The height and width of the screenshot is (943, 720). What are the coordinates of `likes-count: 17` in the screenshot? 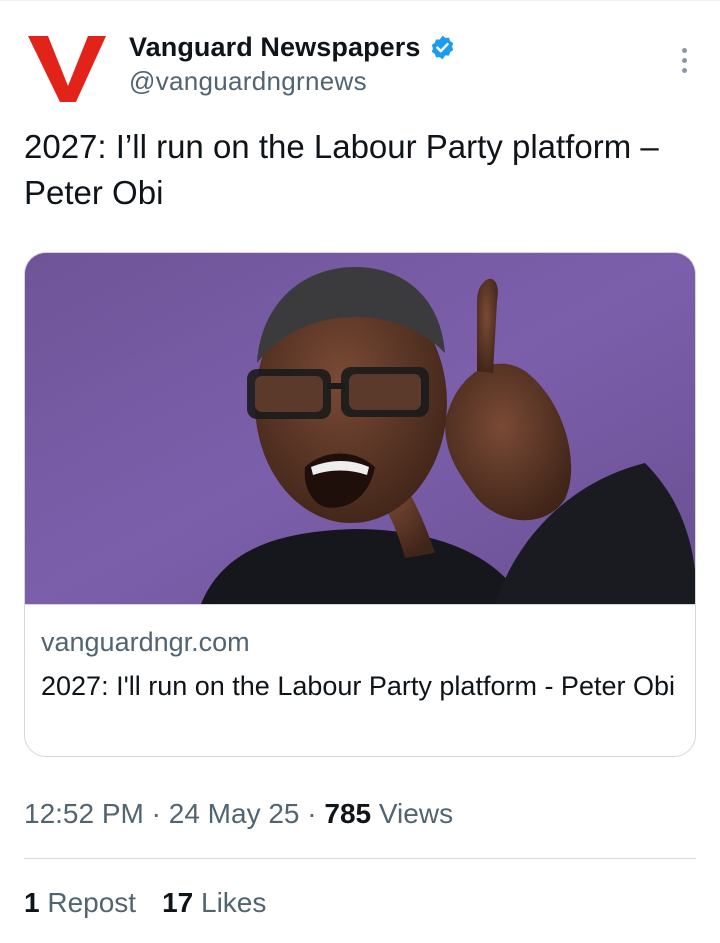 It's located at (178, 902).